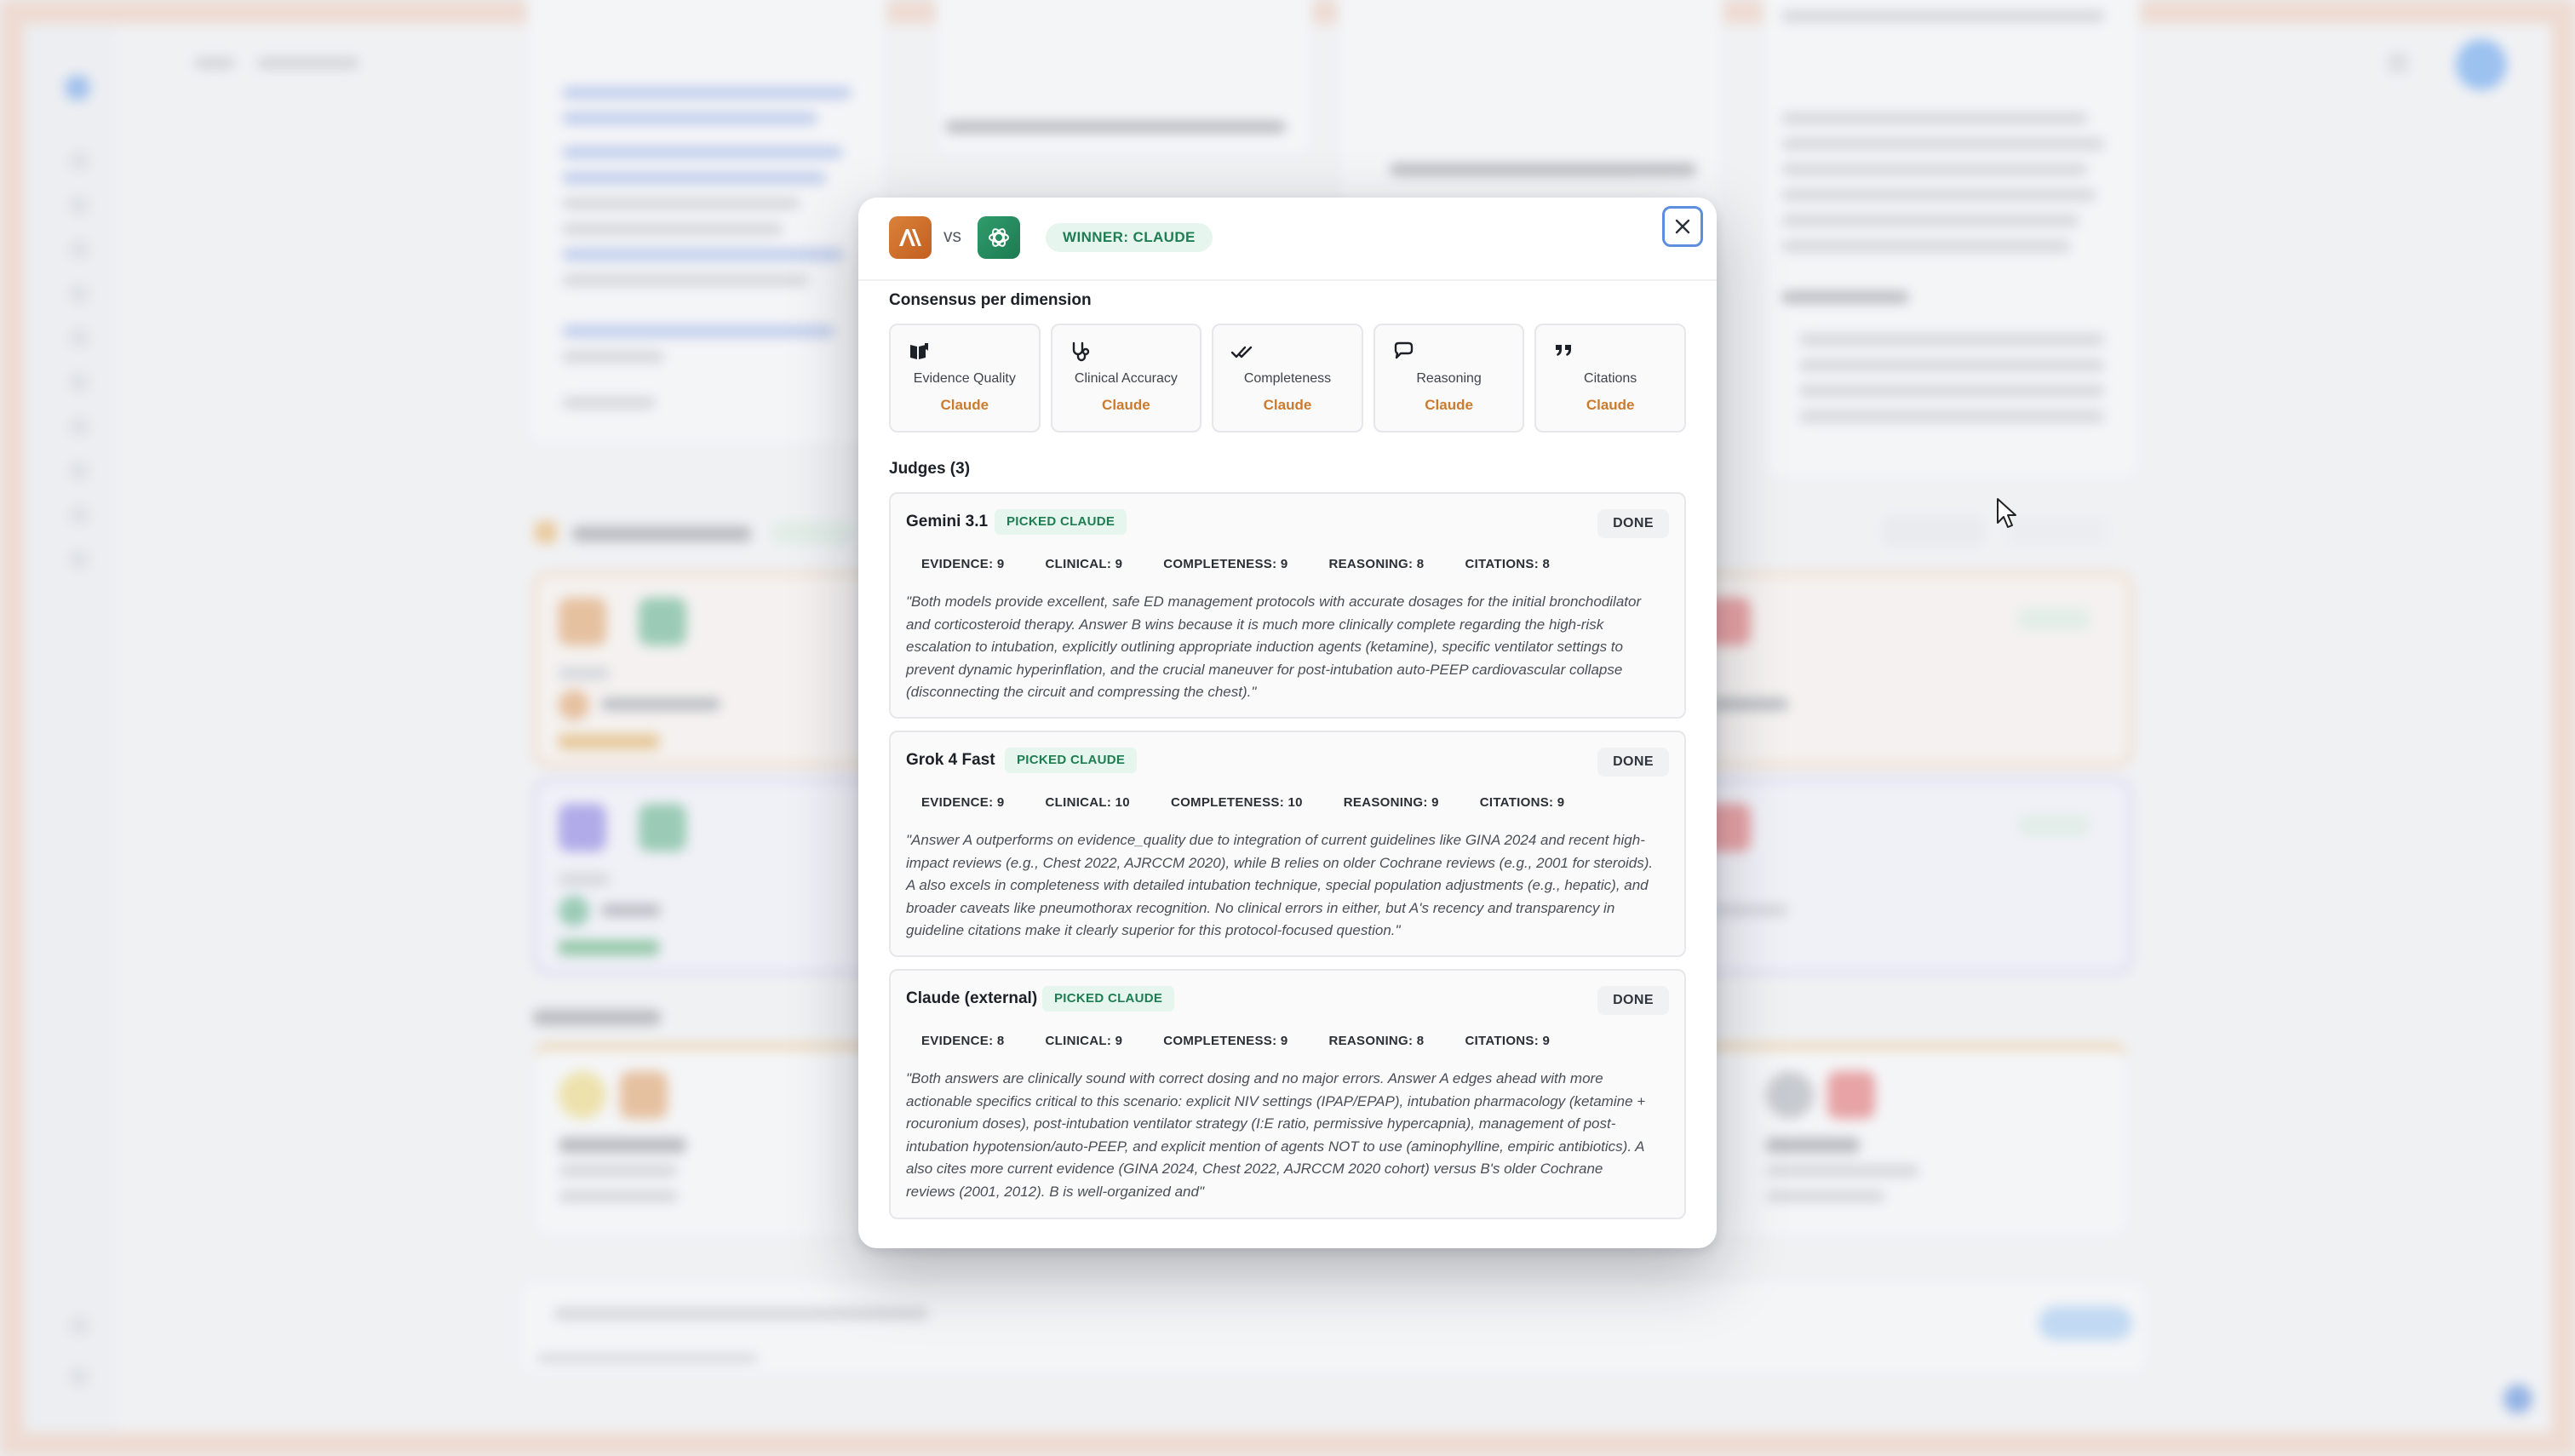 The image size is (2575, 1456). What do you see at coordinates (1508, 564) in the screenshot?
I see `score-citations: CITATIONS: 8` at bounding box center [1508, 564].